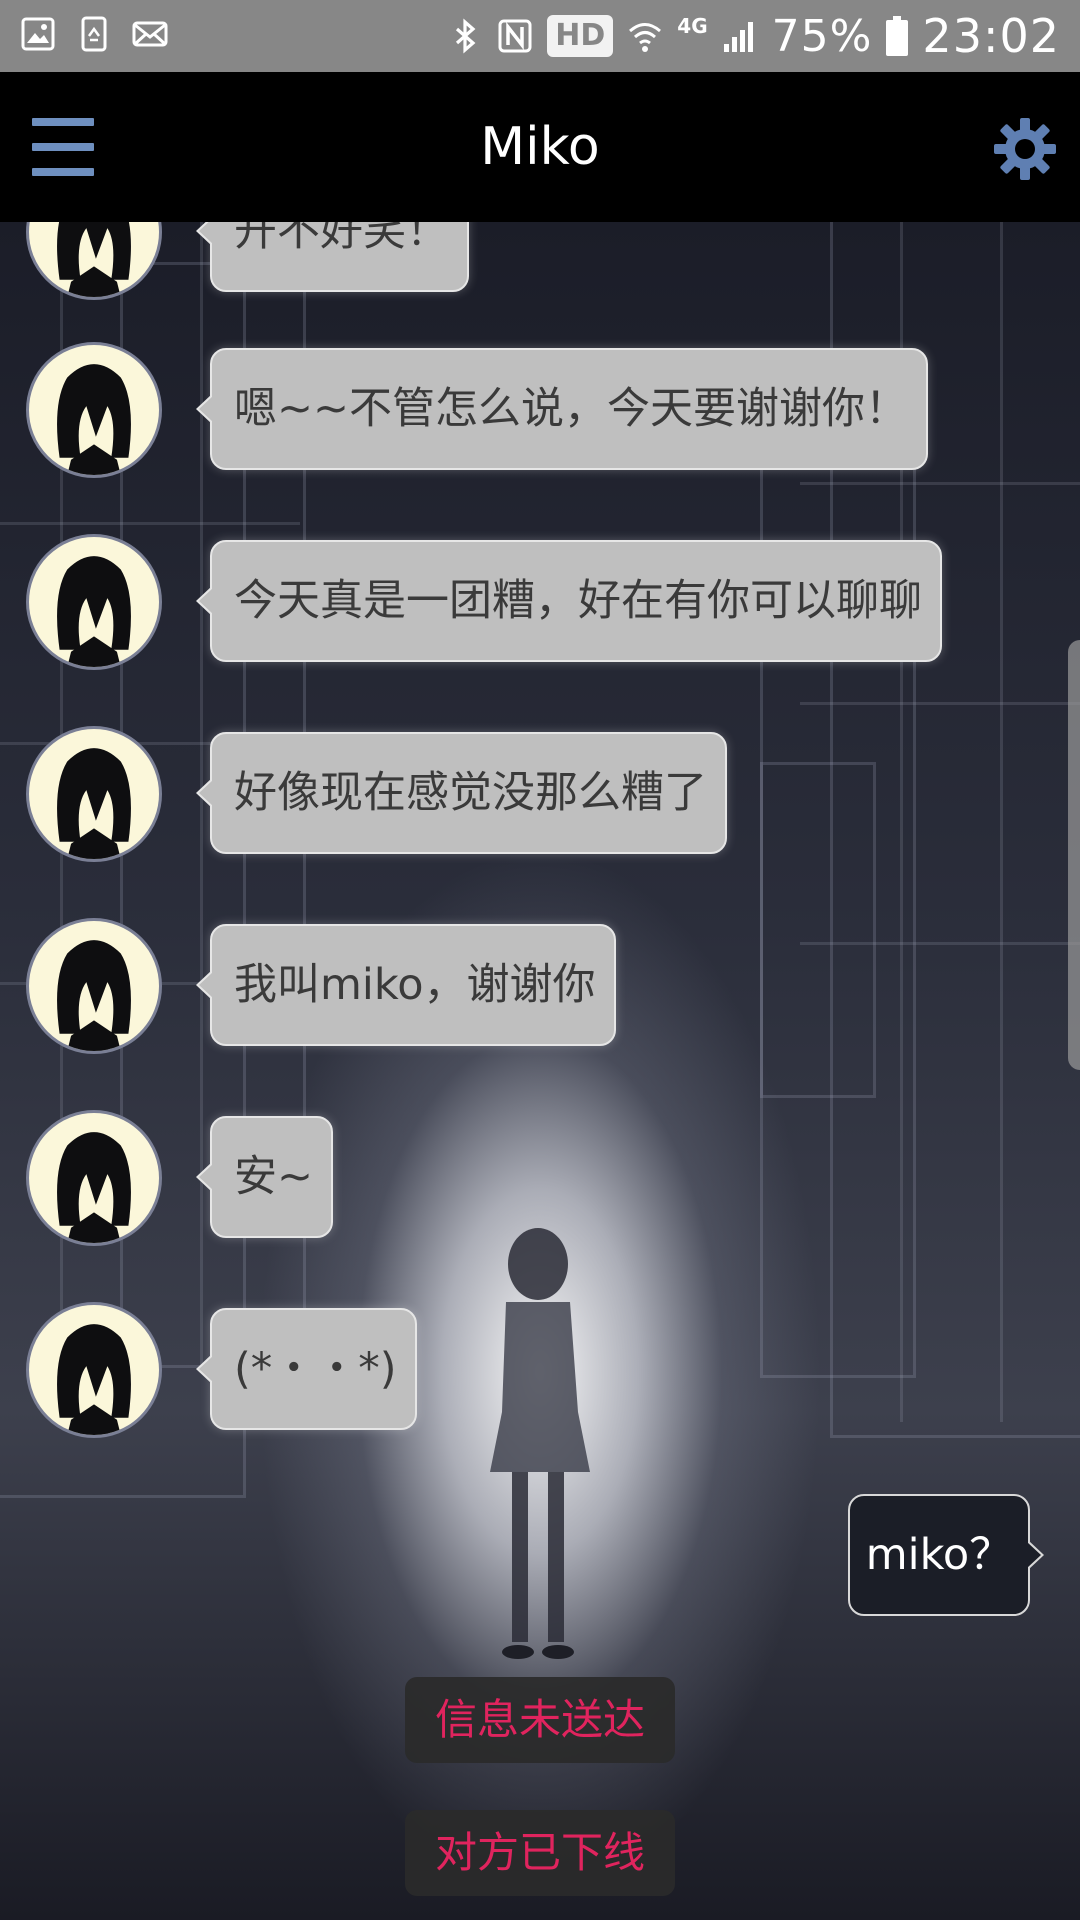  I want to click on list-item: 嗯~~不管怎么说，今天要谢谢你！, so click(540, 412).